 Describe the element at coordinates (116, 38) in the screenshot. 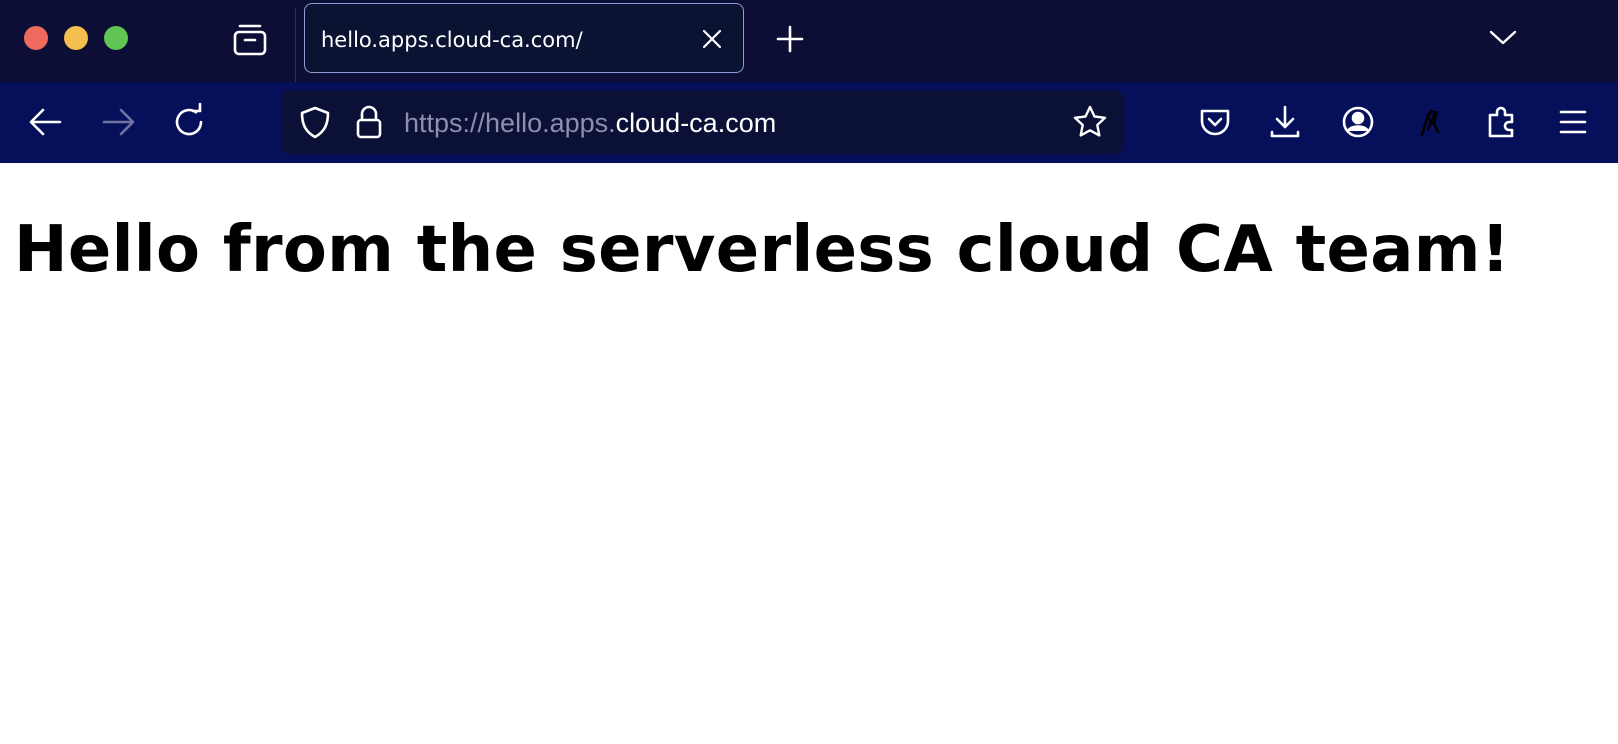

I see `window-maximize-button` at that location.